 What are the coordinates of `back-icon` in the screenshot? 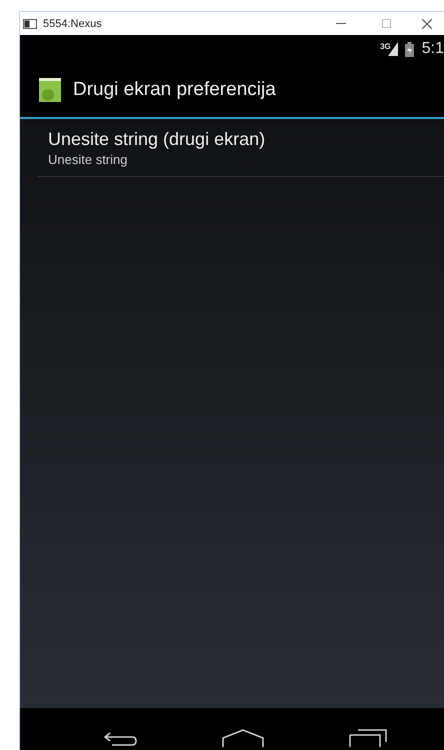 It's located at (120, 739).